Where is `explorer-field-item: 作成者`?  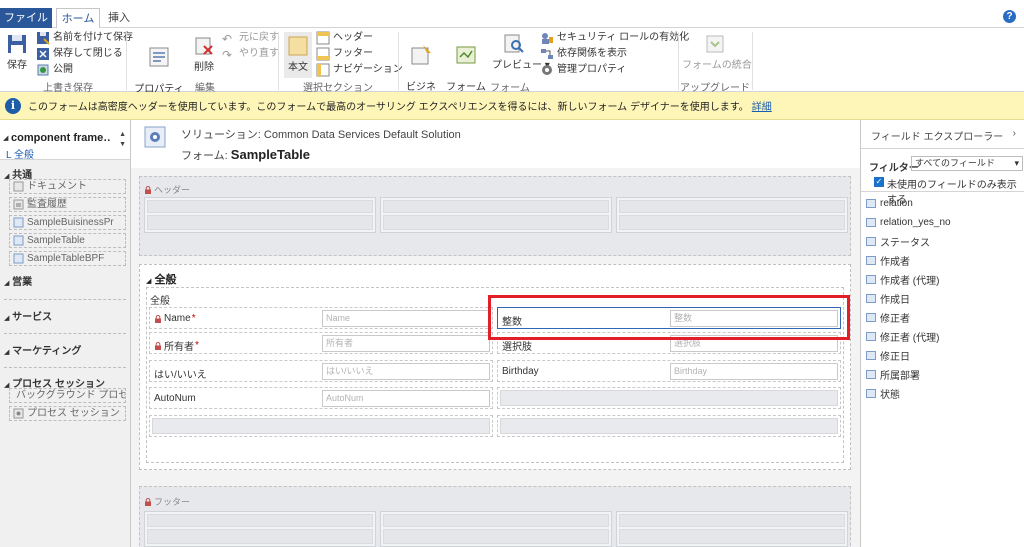
explorer-field-item: 作成者 is located at coordinates (942, 260).